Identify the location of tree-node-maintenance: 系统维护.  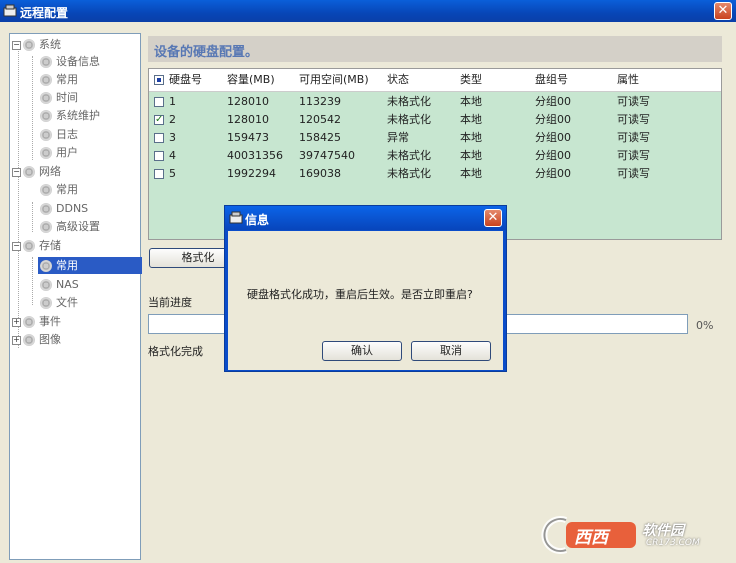
(70, 115).